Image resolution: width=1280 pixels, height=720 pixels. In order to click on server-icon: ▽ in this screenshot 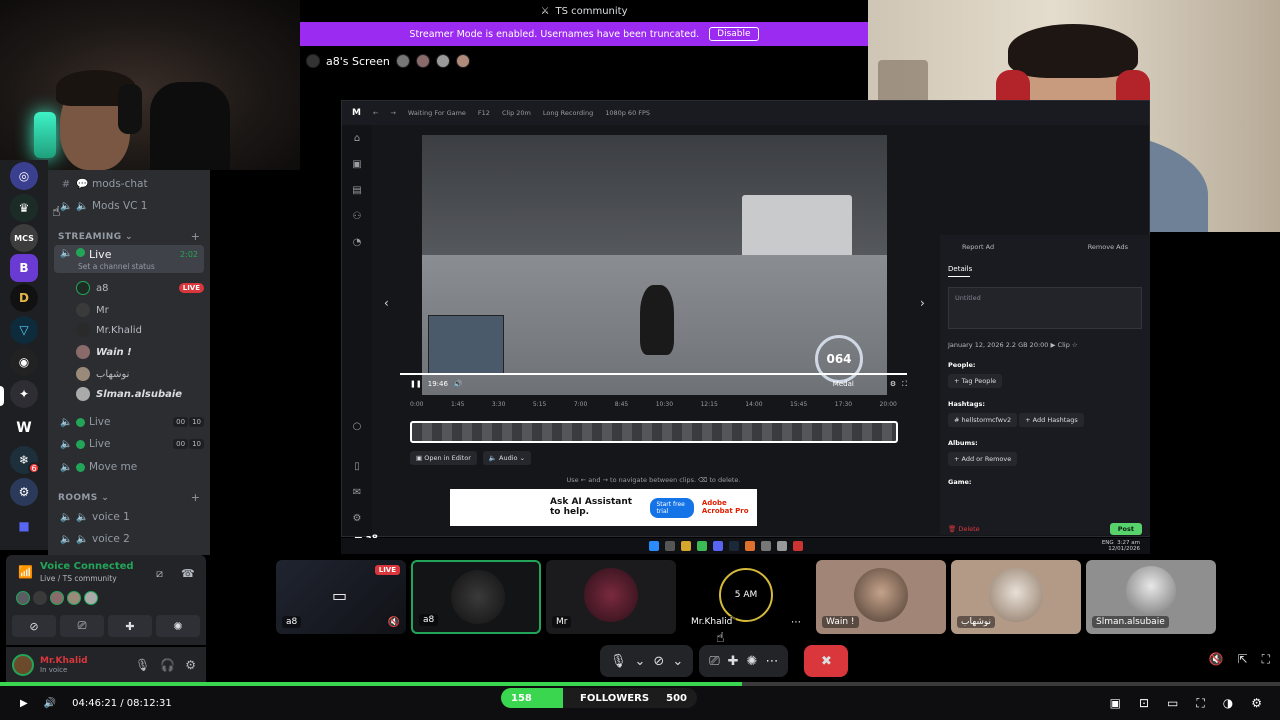, I will do `click(24, 330)`.